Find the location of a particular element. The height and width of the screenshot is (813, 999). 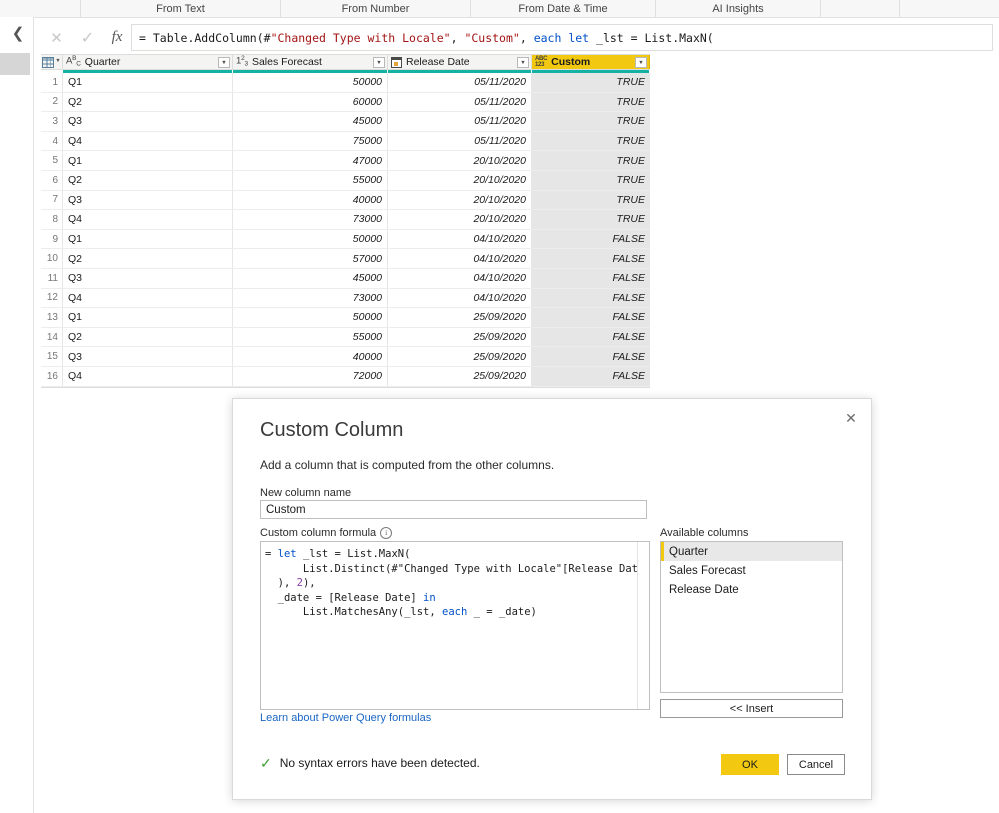

cell-sales-forecast: 72000 is located at coordinates (310, 376).